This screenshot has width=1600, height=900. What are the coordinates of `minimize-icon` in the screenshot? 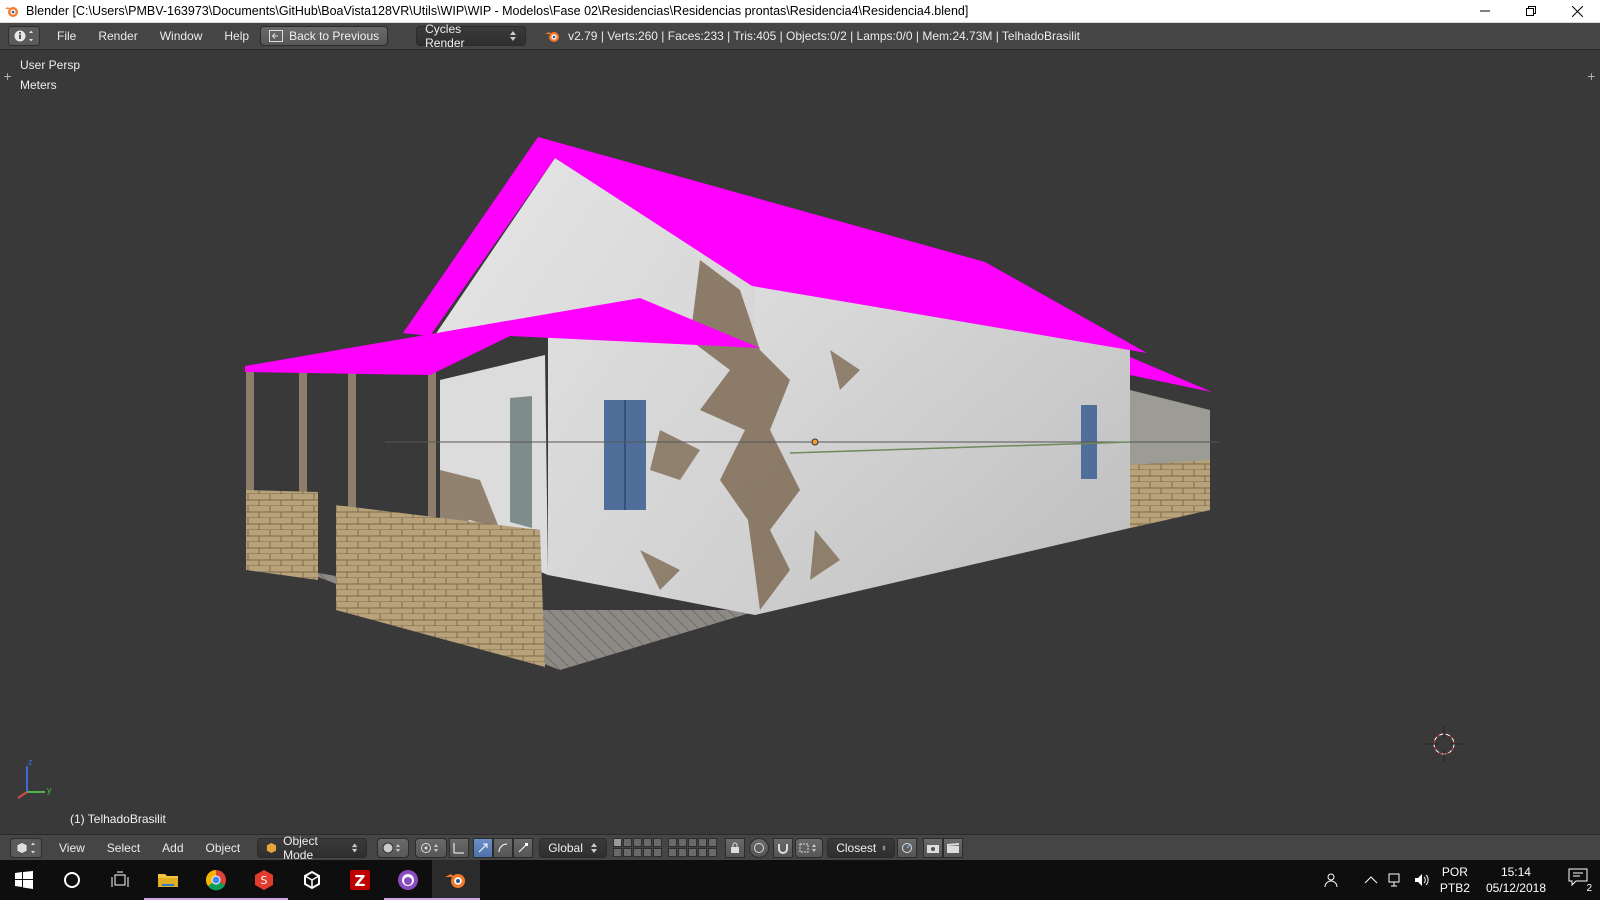 It's located at (1485, 11).